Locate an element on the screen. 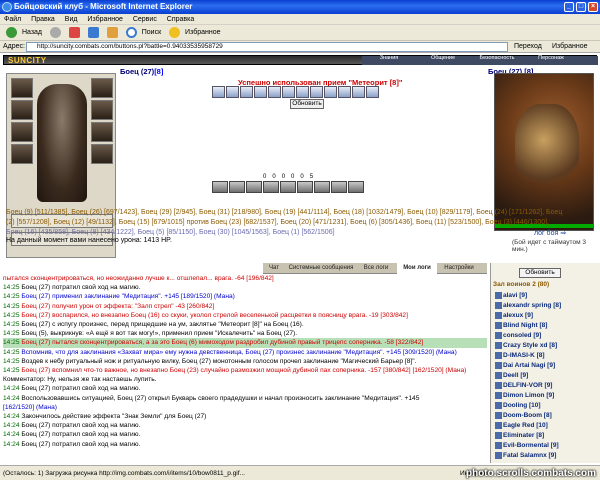  tab-all-logs: Все логи is located at coordinates (376, 268).